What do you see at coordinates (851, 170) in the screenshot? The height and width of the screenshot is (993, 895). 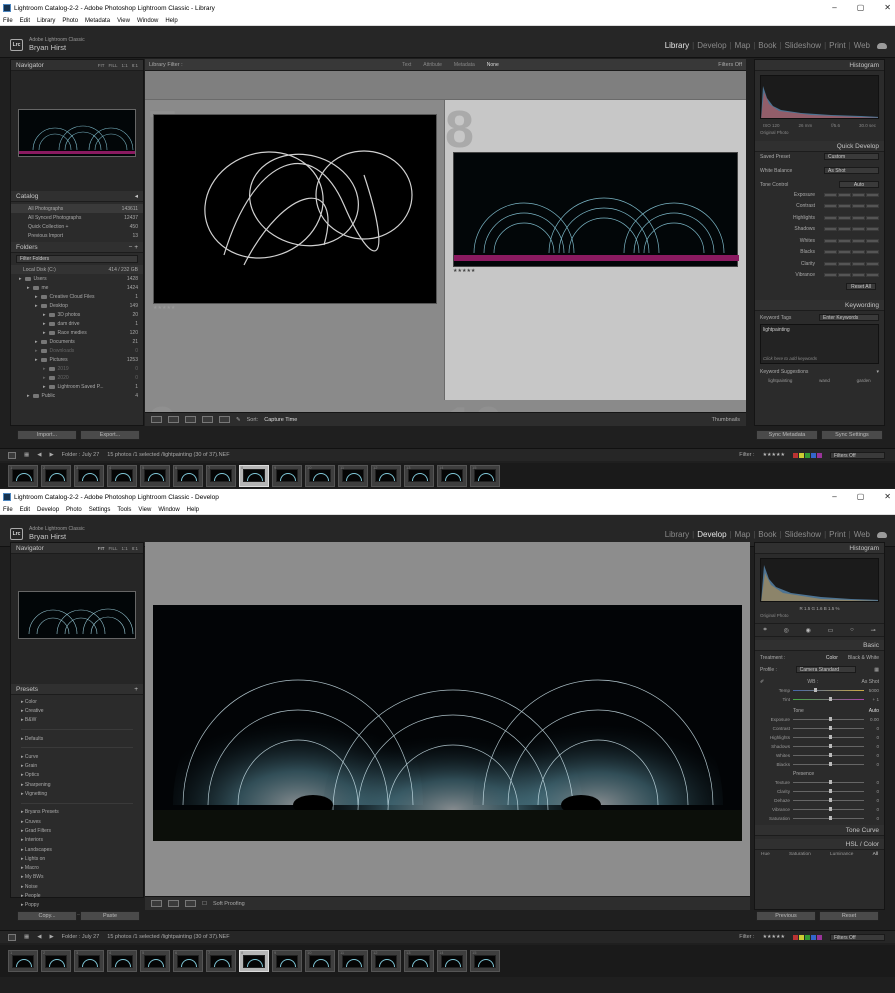 I see `white-balance-dropdown: As Shot` at bounding box center [851, 170].